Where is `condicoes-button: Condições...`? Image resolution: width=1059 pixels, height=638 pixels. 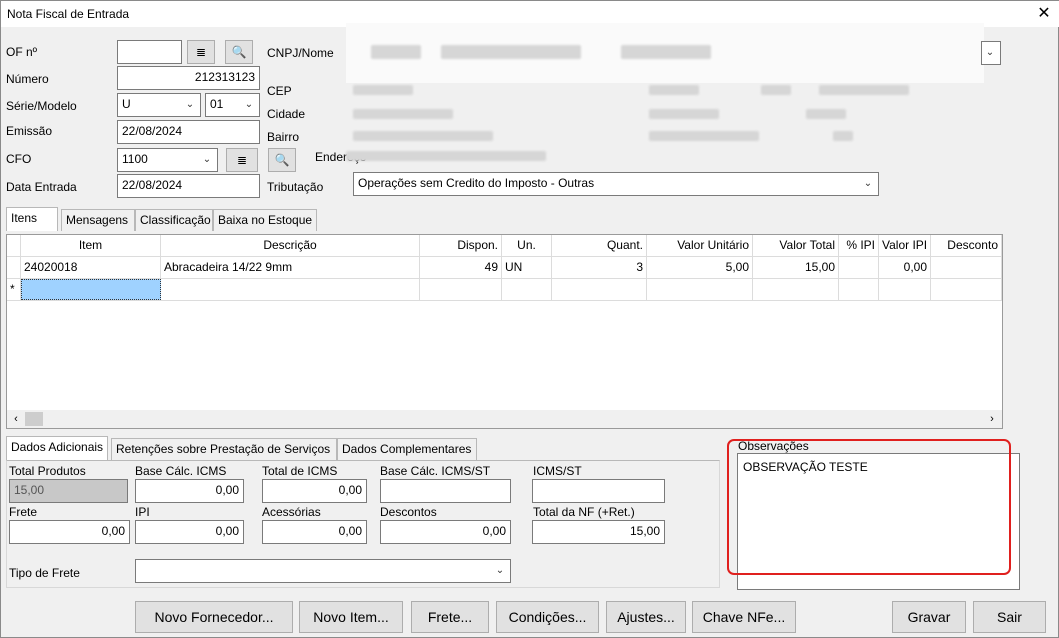
condicoes-button: Condições... is located at coordinates (547, 617).